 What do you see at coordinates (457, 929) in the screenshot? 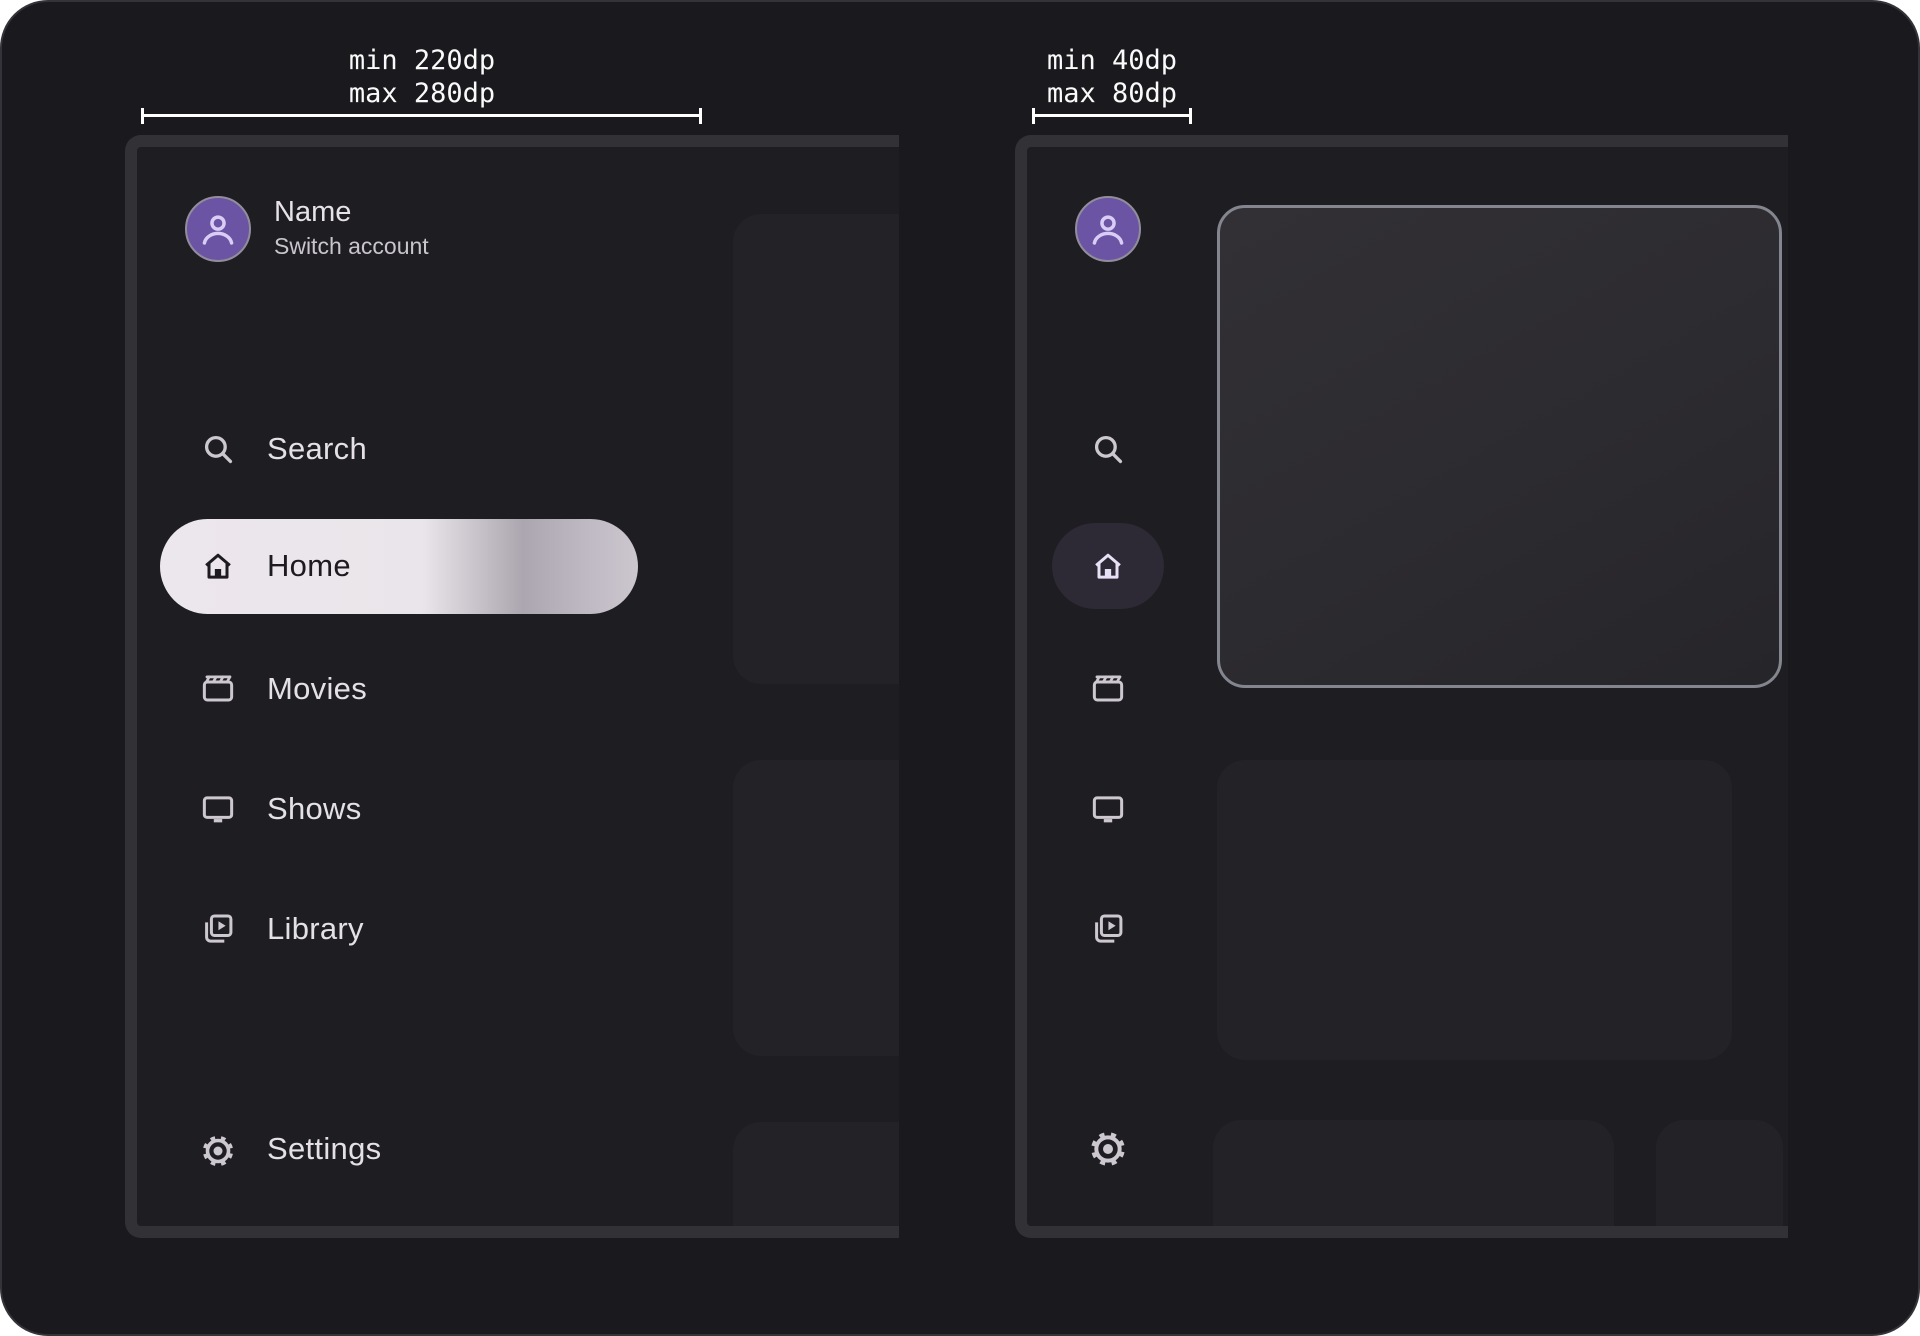
I see `drawer-item-library: Library` at bounding box center [457, 929].